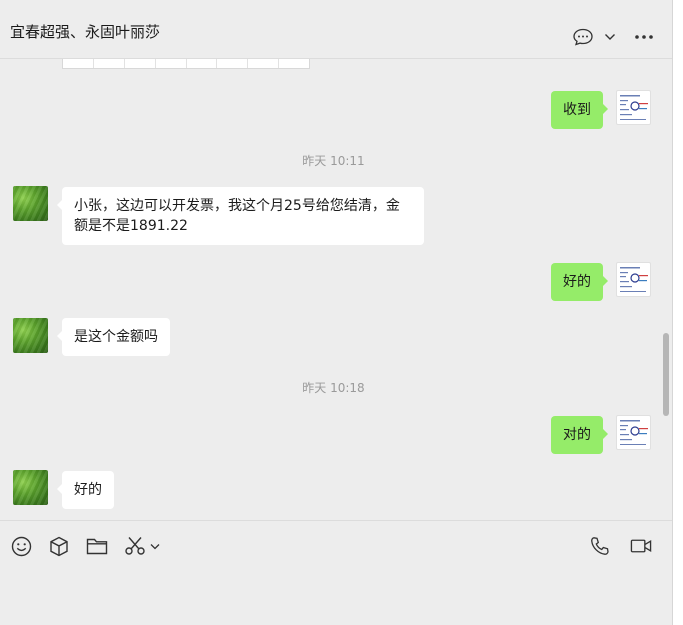  I want to click on message-bubble-self: 收到, so click(579, 110).